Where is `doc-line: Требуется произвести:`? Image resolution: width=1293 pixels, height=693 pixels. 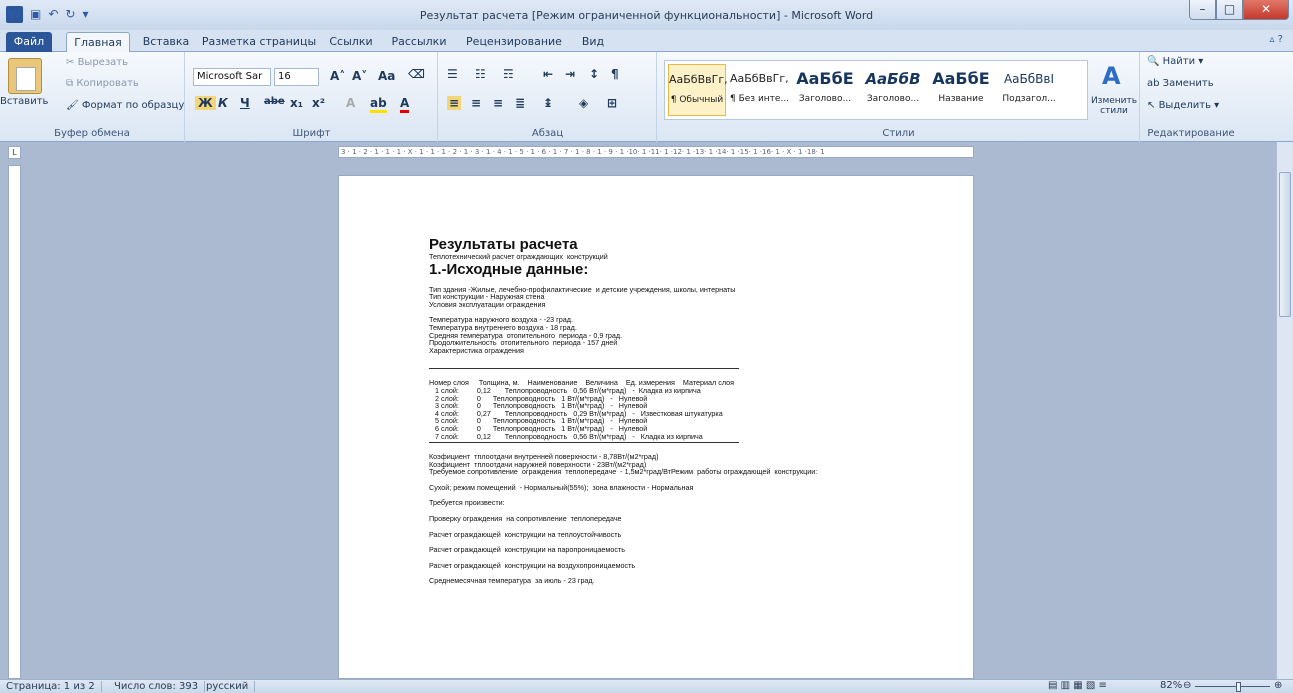 doc-line: Требуется произвести: is located at coordinates (467, 503).